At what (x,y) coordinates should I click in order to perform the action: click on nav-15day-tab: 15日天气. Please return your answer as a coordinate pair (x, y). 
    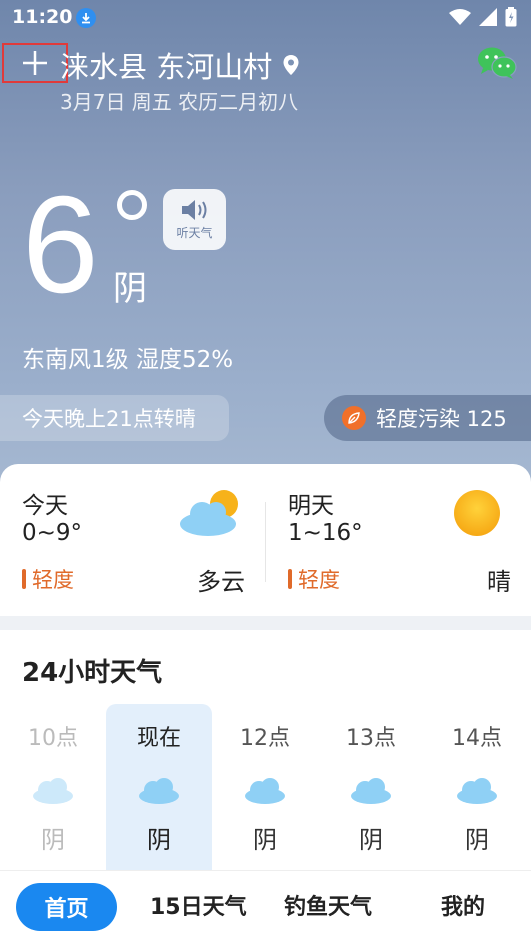
    Looking at the image, I should click on (198, 905).